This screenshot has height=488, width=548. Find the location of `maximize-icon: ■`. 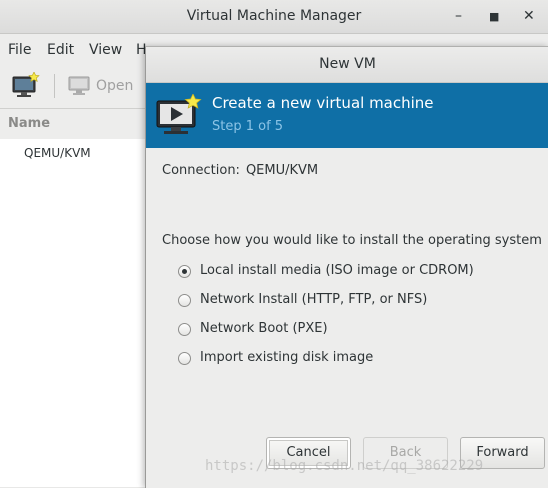

maximize-icon: ■ is located at coordinates (494, 17).